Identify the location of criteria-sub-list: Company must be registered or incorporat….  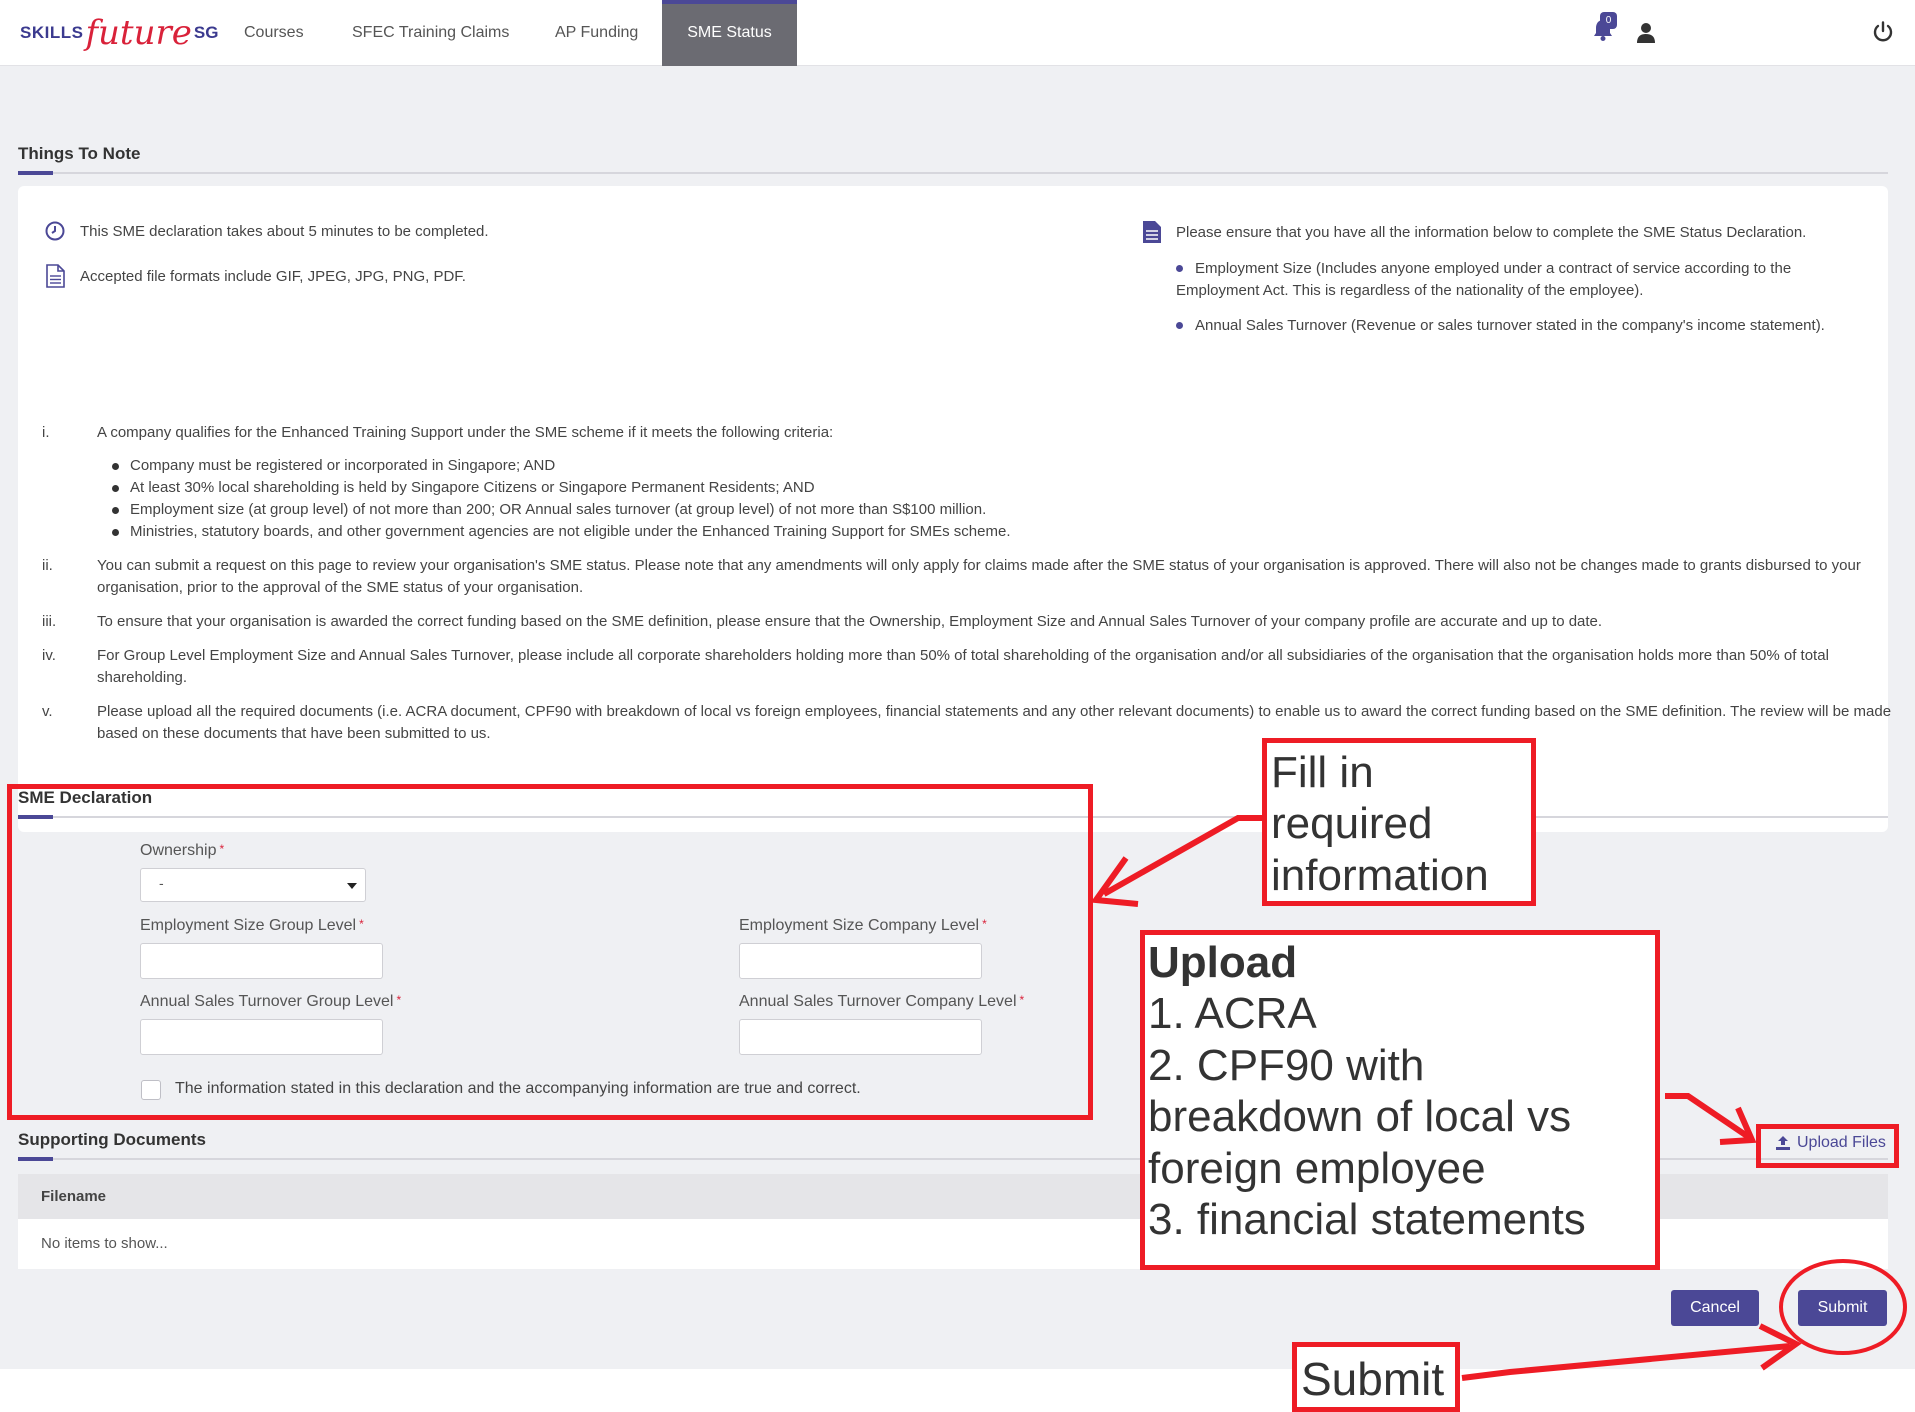
(561, 499).